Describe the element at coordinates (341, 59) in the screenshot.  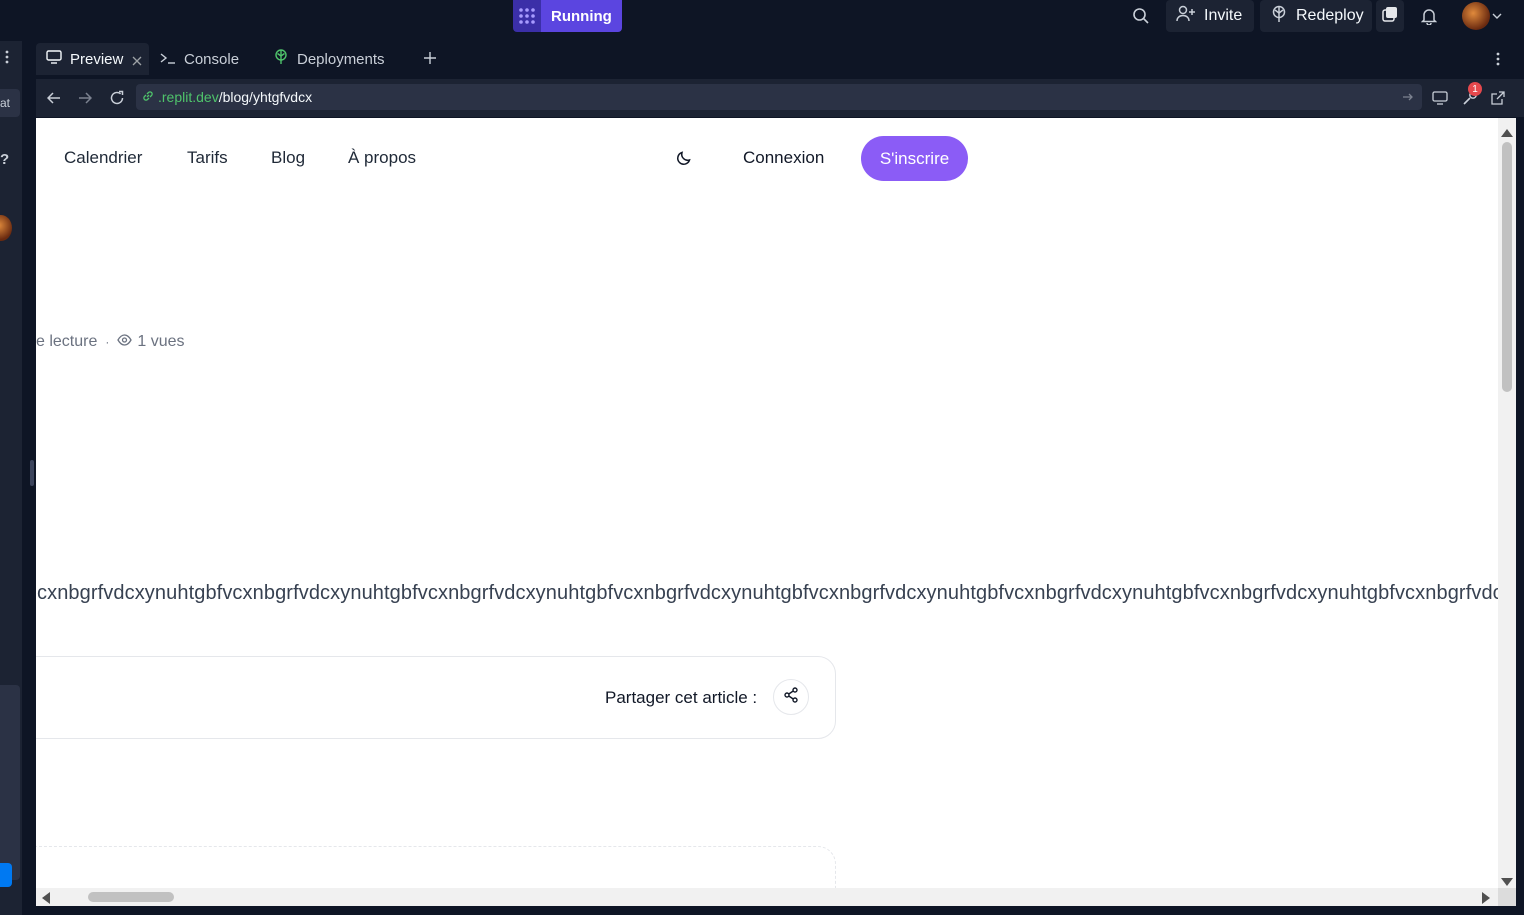
I see `tab-deployments-label: Deployments` at that location.